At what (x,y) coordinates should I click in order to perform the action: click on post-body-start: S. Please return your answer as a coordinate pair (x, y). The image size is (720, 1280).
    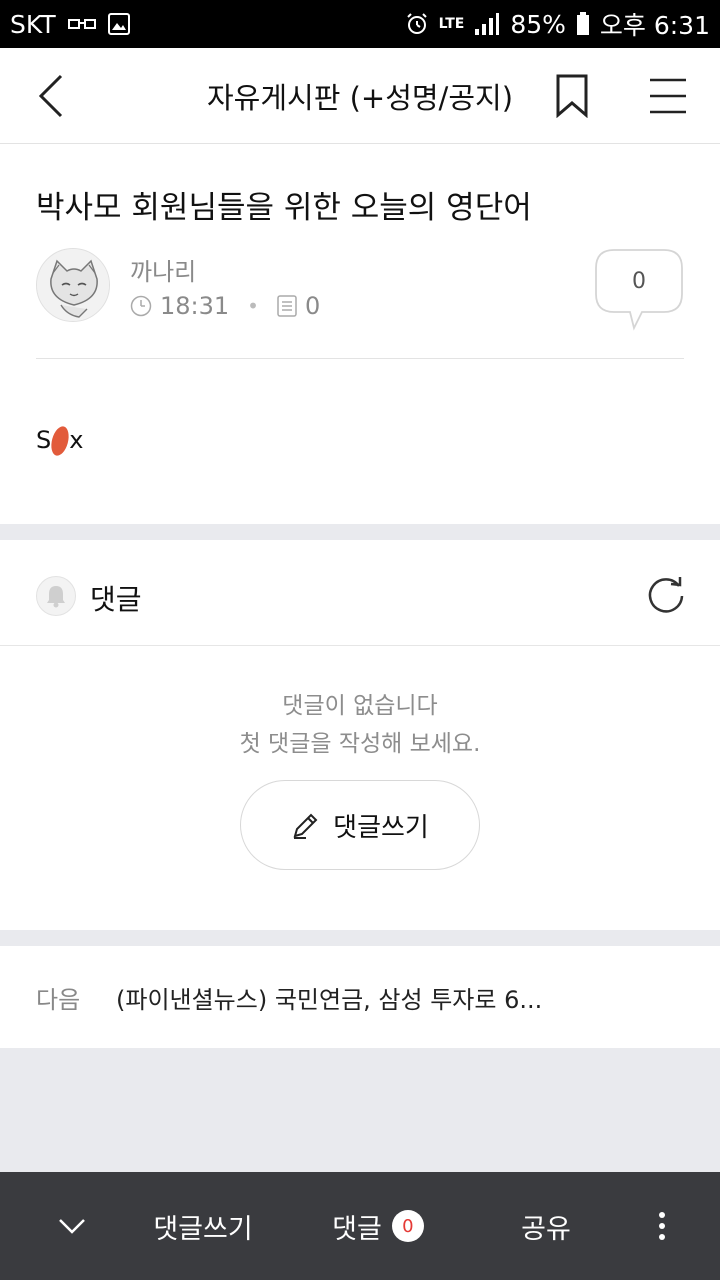
    Looking at the image, I should click on (44, 440).